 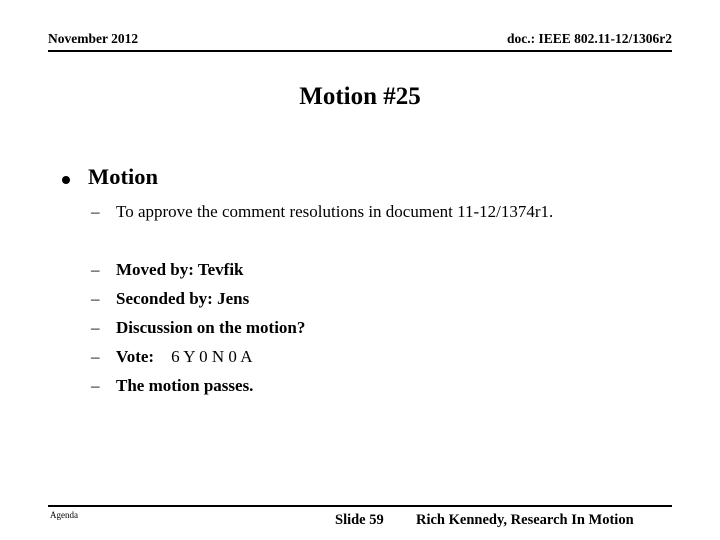 What do you see at coordinates (380, 329) in the screenshot?
I see `list-item: – Discussion on the motion?` at bounding box center [380, 329].